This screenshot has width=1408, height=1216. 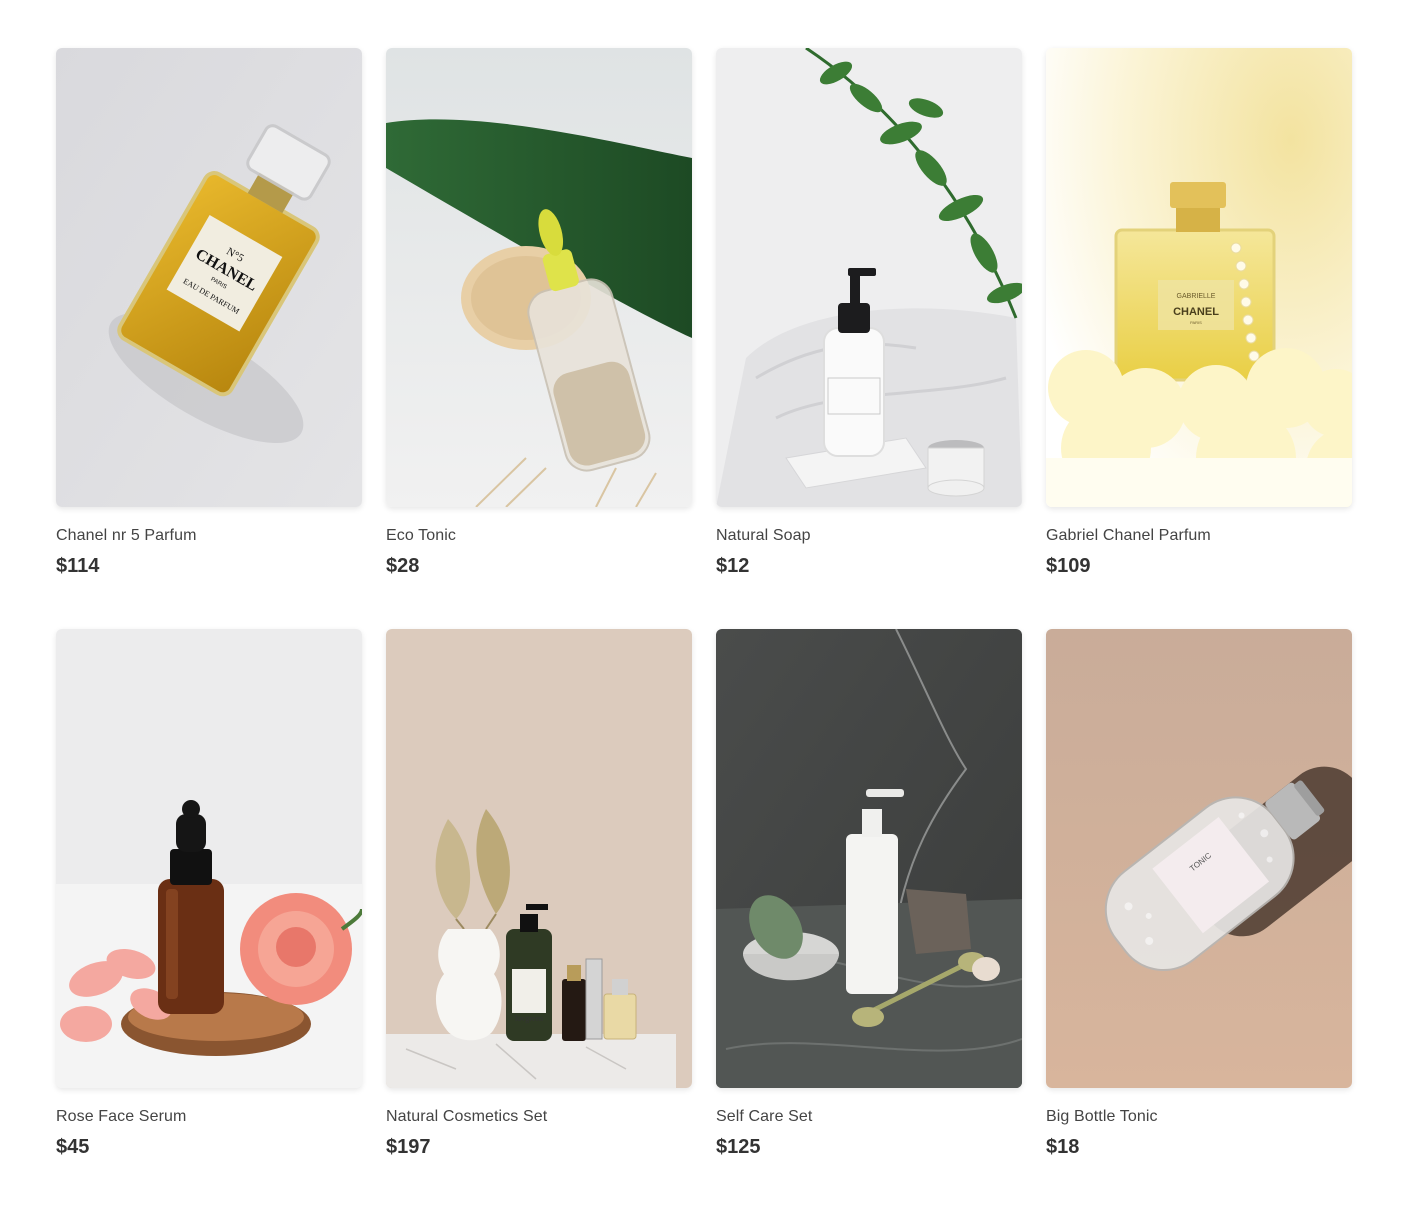 I want to click on product-price: $125, so click(x=738, y=1147).